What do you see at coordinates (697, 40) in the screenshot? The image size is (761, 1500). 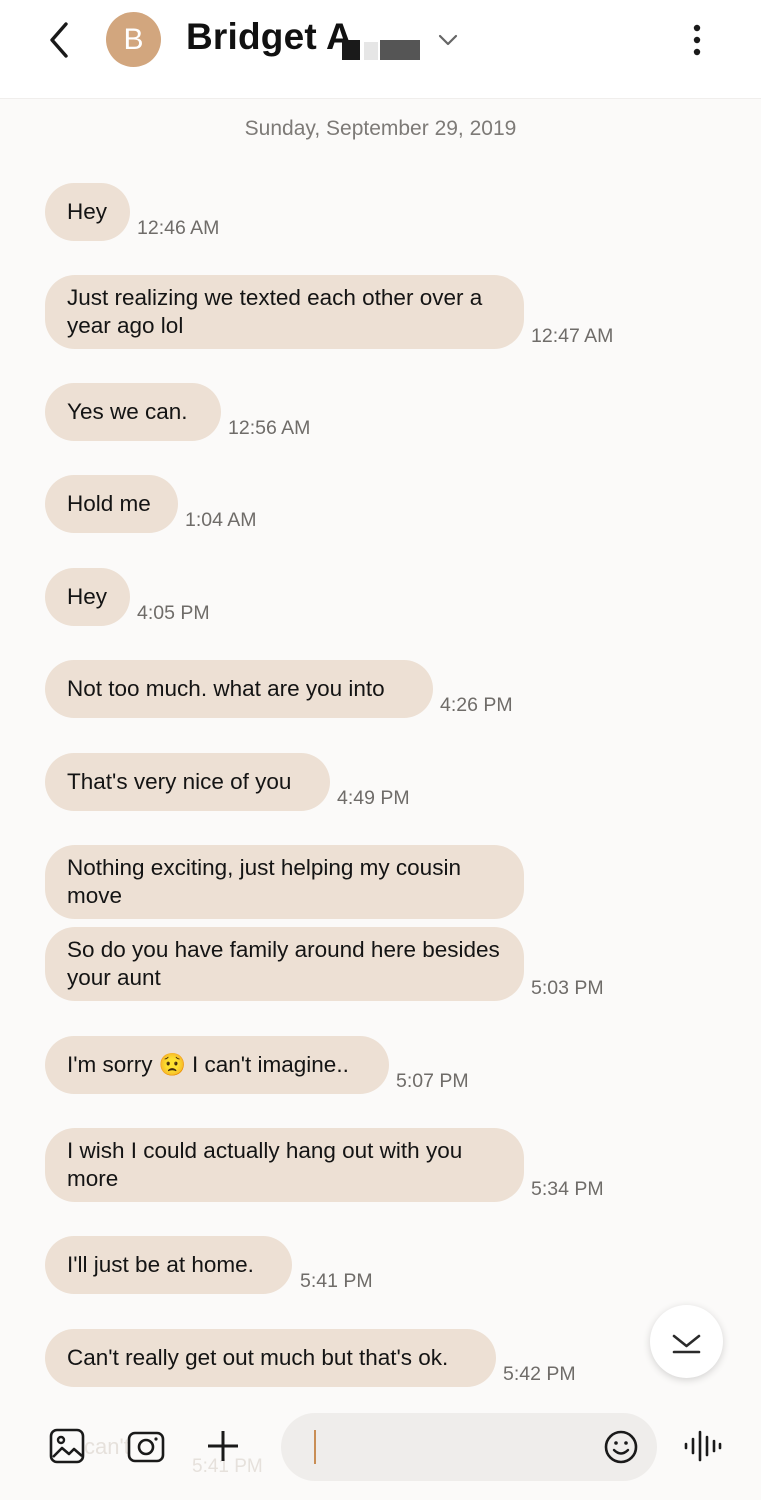 I see `more-vertical-icon` at bounding box center [697, 40].